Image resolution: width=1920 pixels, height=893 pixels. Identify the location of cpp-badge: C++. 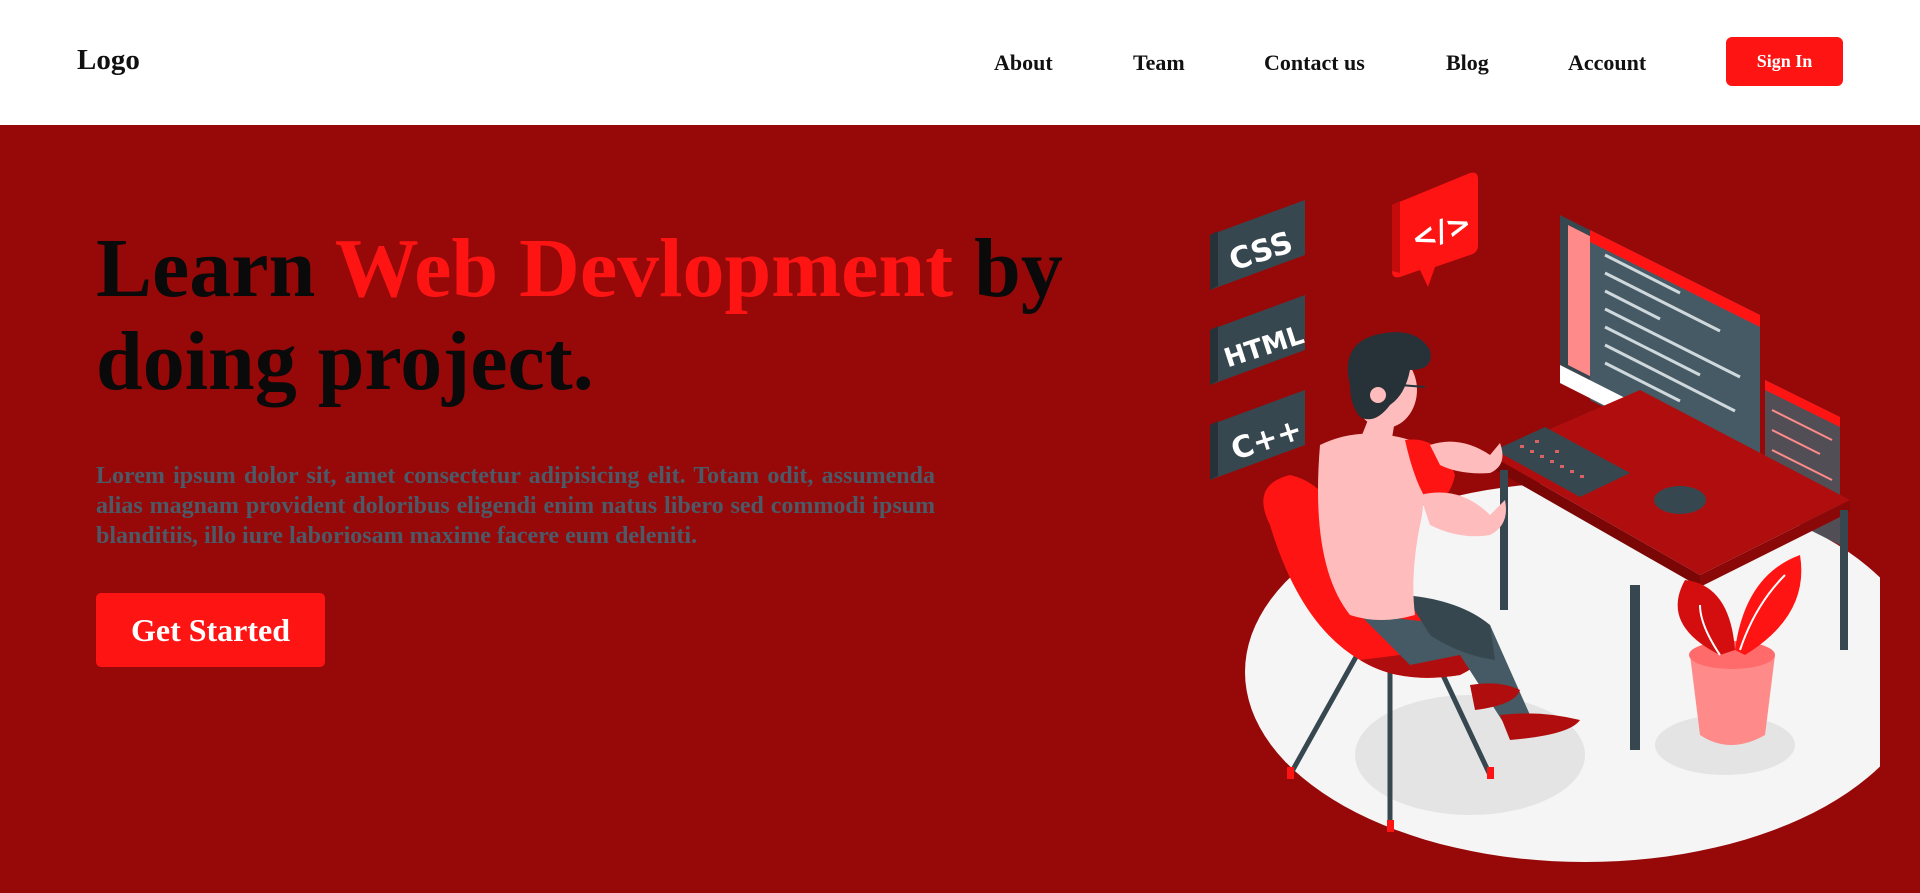
(1258, 435).